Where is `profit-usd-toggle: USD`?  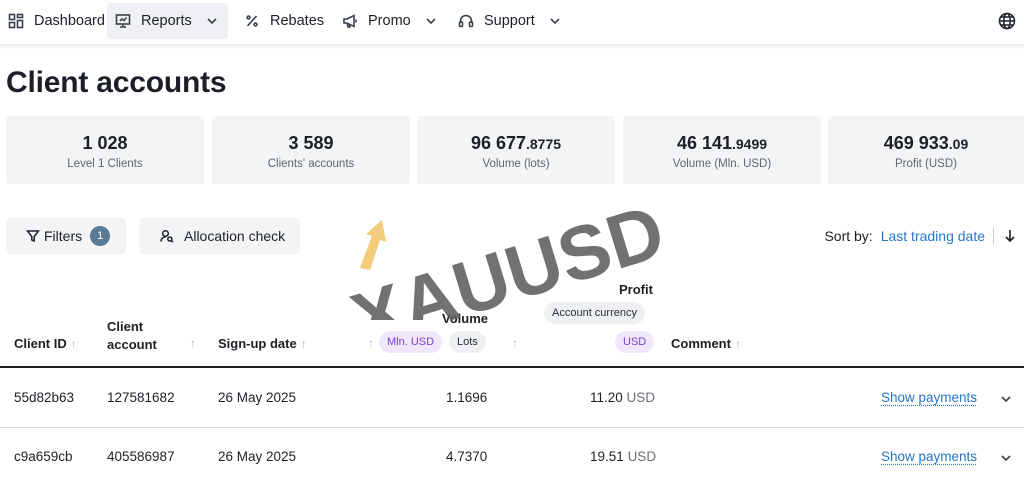 profit-usd-toggle: USD is located at coordinates (635, 342).